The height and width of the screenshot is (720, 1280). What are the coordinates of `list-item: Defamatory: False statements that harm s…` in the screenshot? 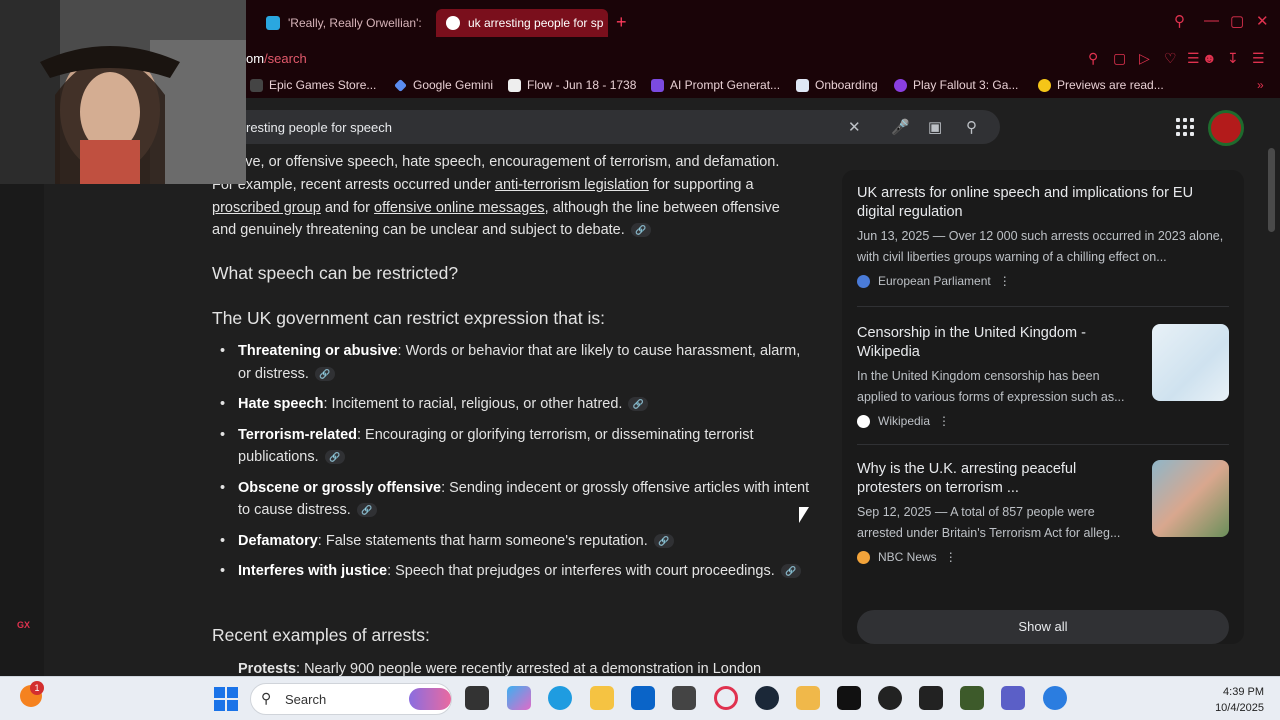 It's located at (512, 541).